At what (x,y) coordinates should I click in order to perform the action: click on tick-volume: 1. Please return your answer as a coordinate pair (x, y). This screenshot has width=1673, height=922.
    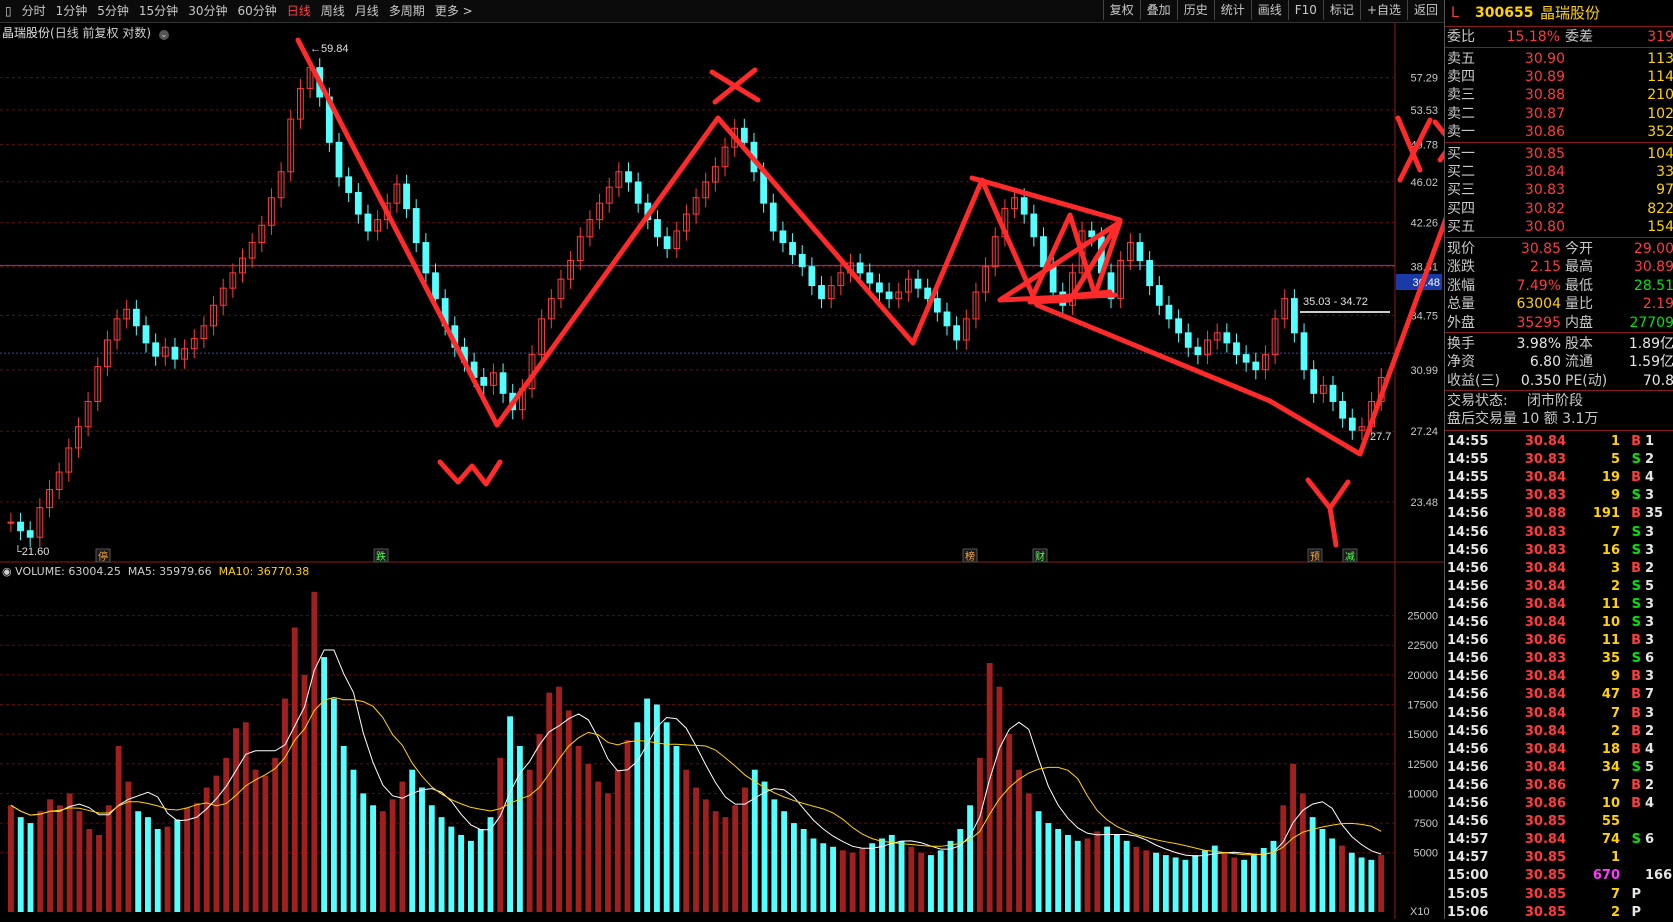
    Looking at the image, I should click on (1615, 858).